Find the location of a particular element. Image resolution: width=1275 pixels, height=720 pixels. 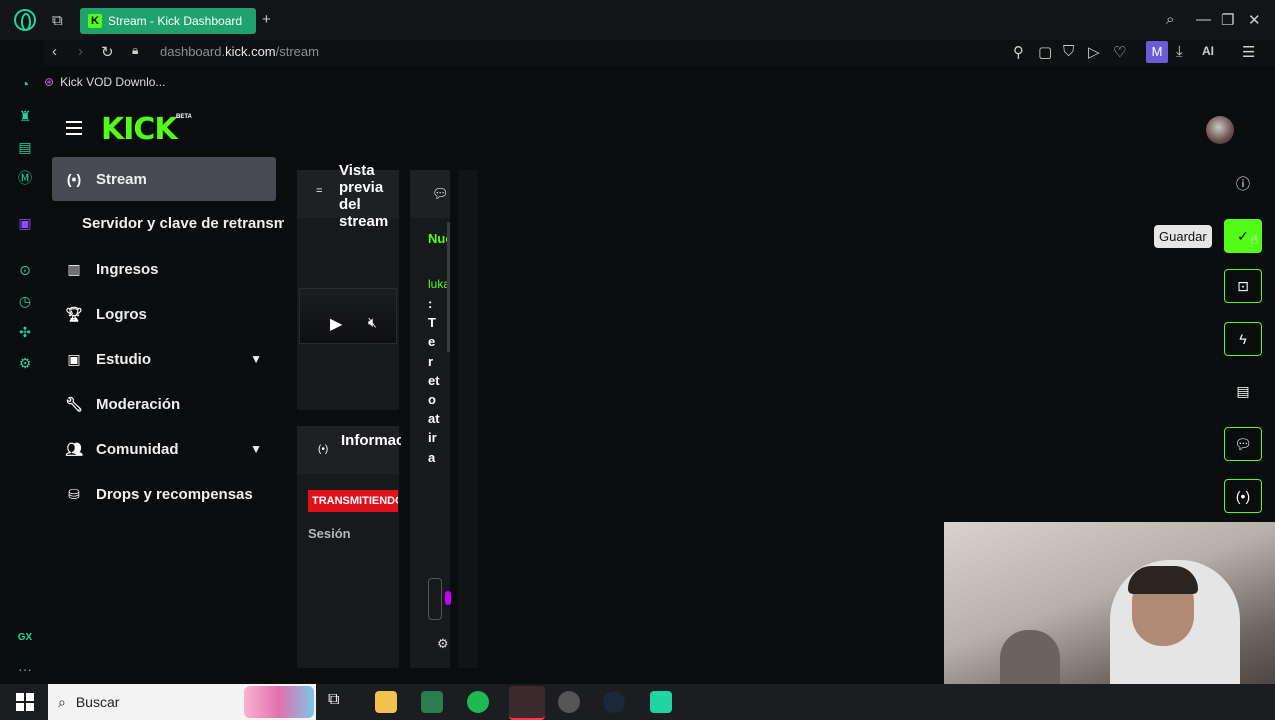

app-green-icon is located at coordinates (661, 702).